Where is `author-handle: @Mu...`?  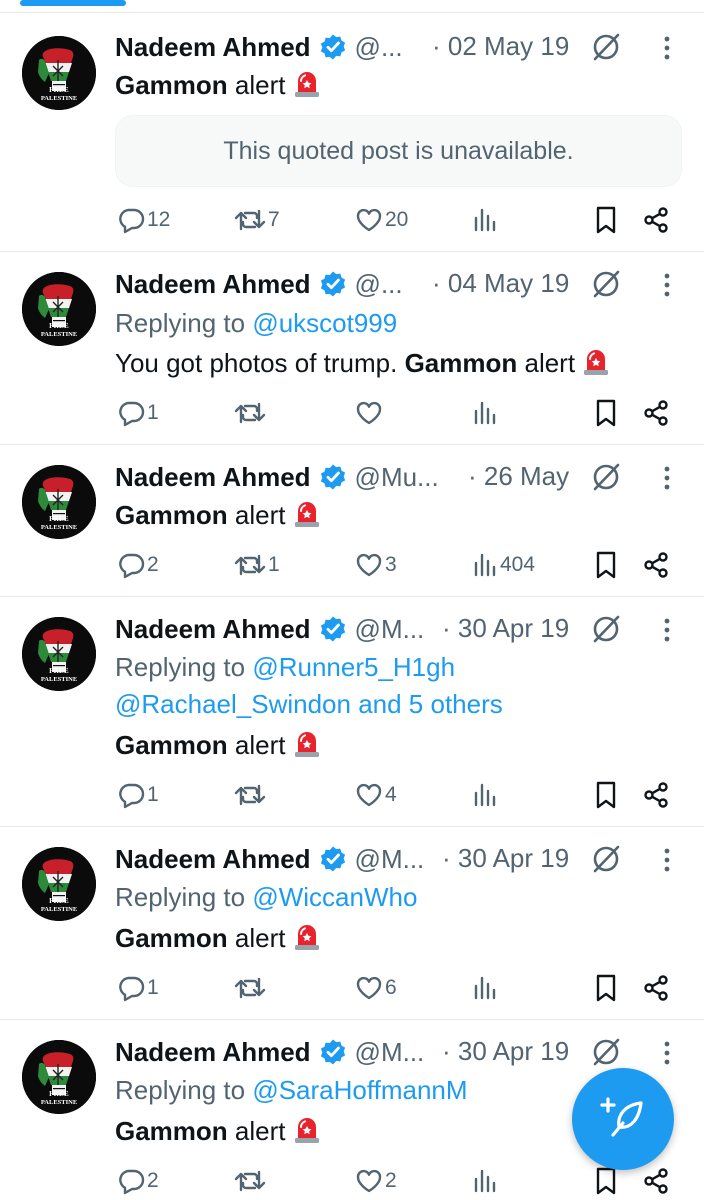 author-handle: @Mu... is located at coordinates (397, 477).